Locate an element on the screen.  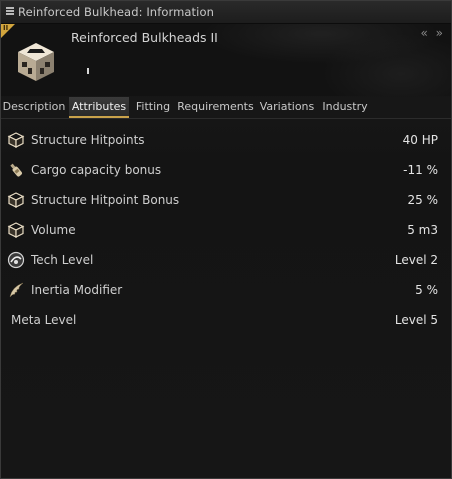
item-header: II Reinforced Bulkheads II « » is located at coordinates (226, 60).